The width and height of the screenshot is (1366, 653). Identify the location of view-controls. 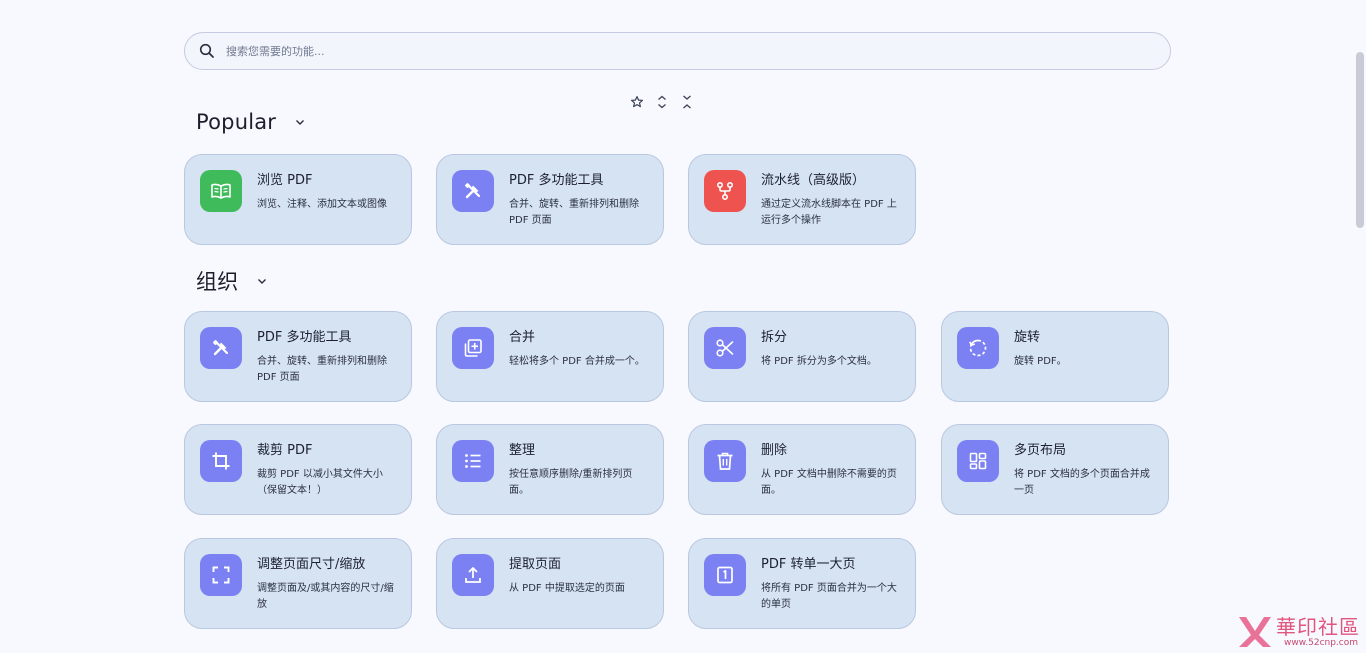
(662, 102).